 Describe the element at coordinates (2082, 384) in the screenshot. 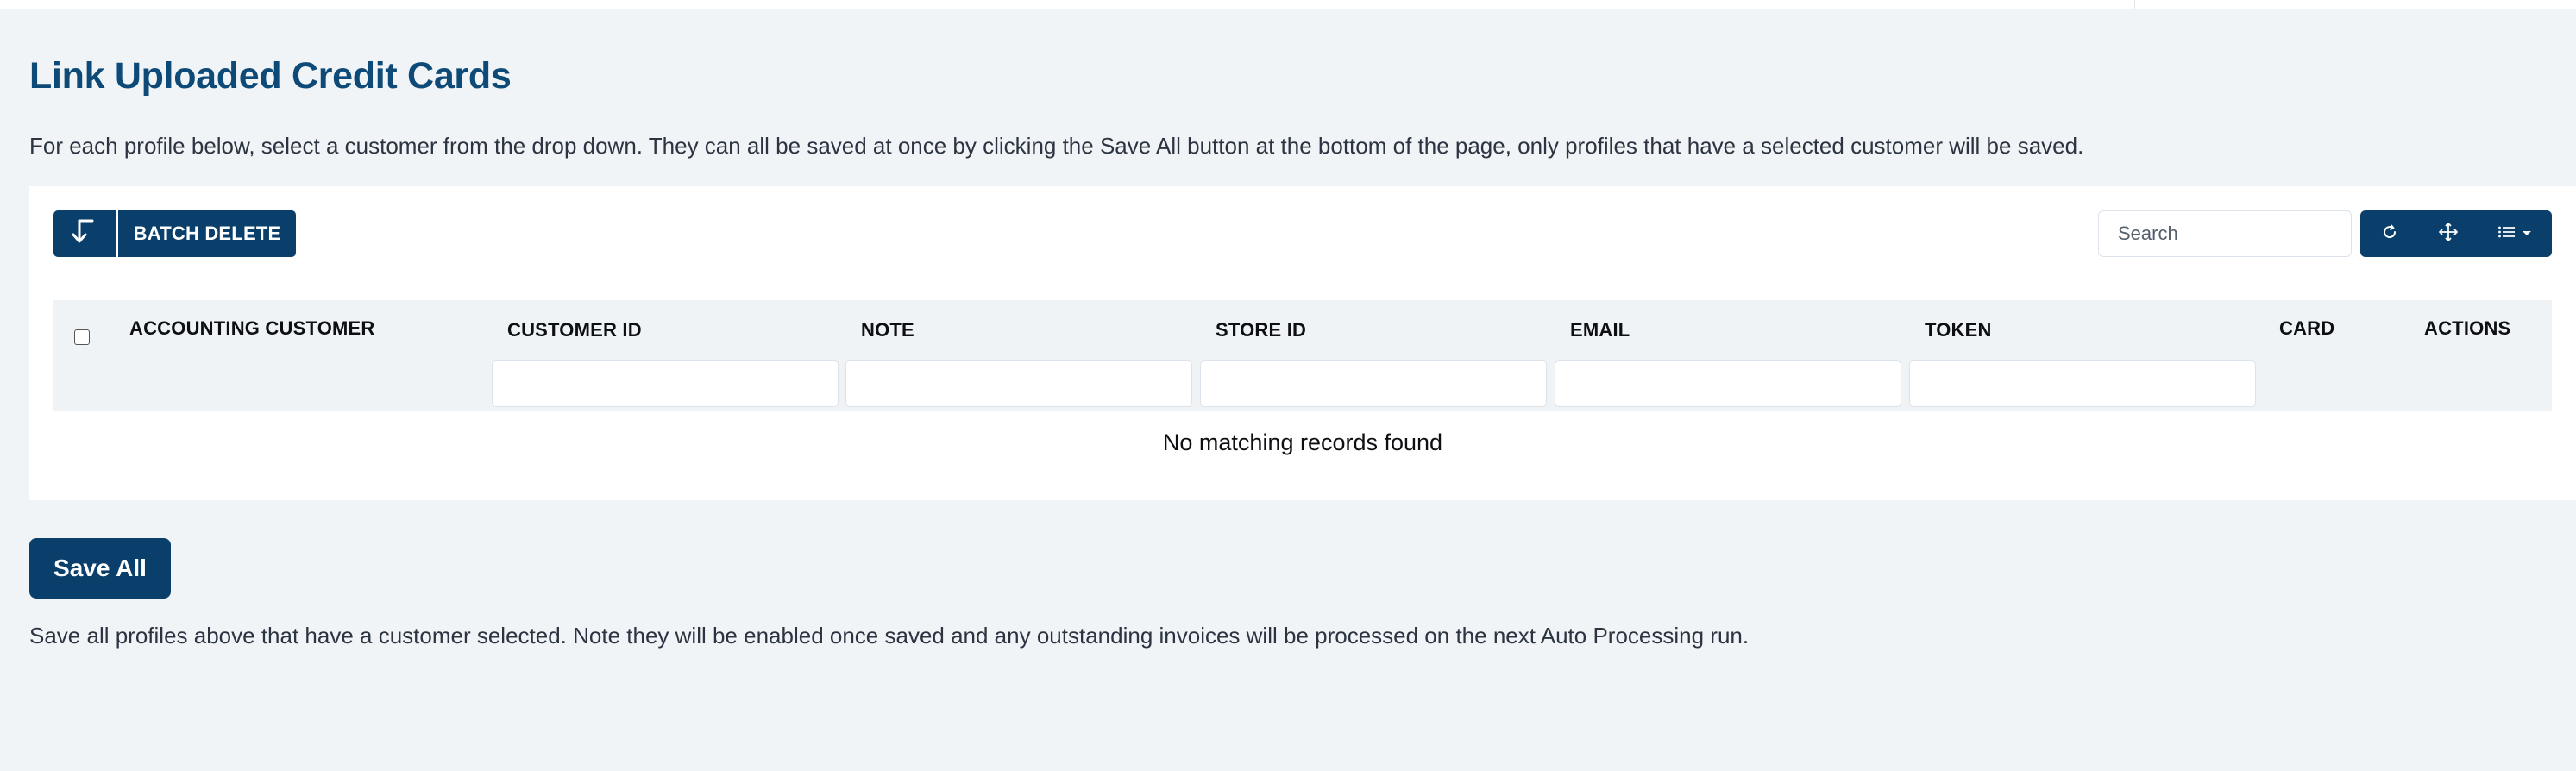

I see `filter-token` at that location.